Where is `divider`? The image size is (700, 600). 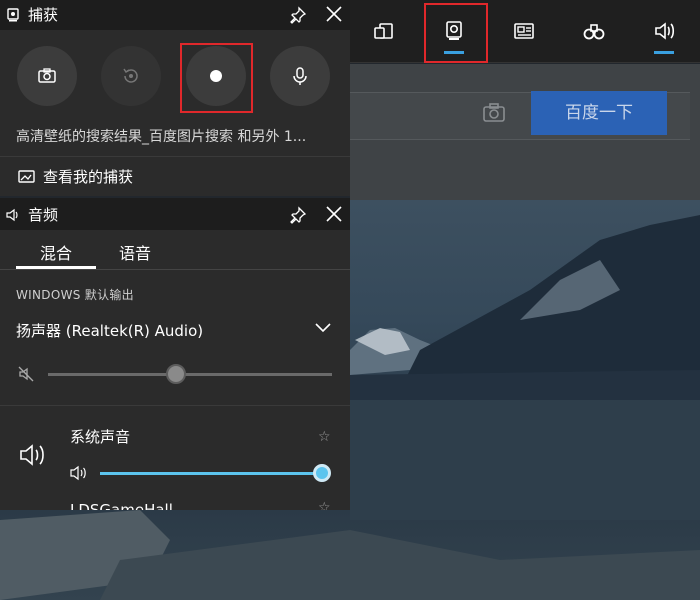
divider is located at coordinates (175, 405).